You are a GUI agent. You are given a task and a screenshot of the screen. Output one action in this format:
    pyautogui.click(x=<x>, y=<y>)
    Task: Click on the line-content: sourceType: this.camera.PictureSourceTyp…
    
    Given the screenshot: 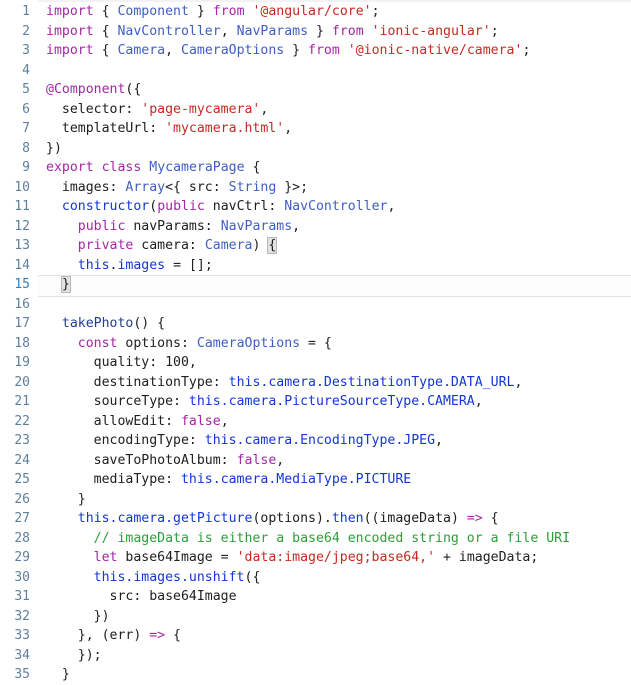 What is the action you would take?
    pyautogui.click(x=330, y=402)
    